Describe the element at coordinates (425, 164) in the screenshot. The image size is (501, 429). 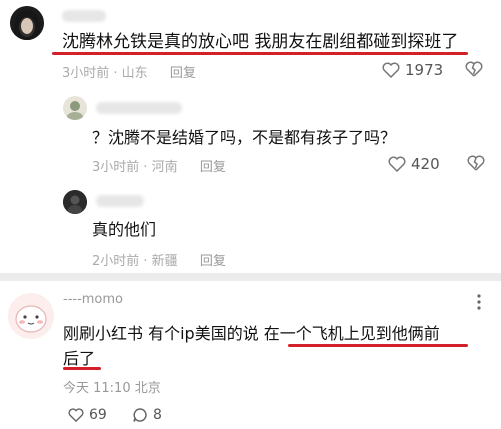
I see `like-count: 420` at that location.